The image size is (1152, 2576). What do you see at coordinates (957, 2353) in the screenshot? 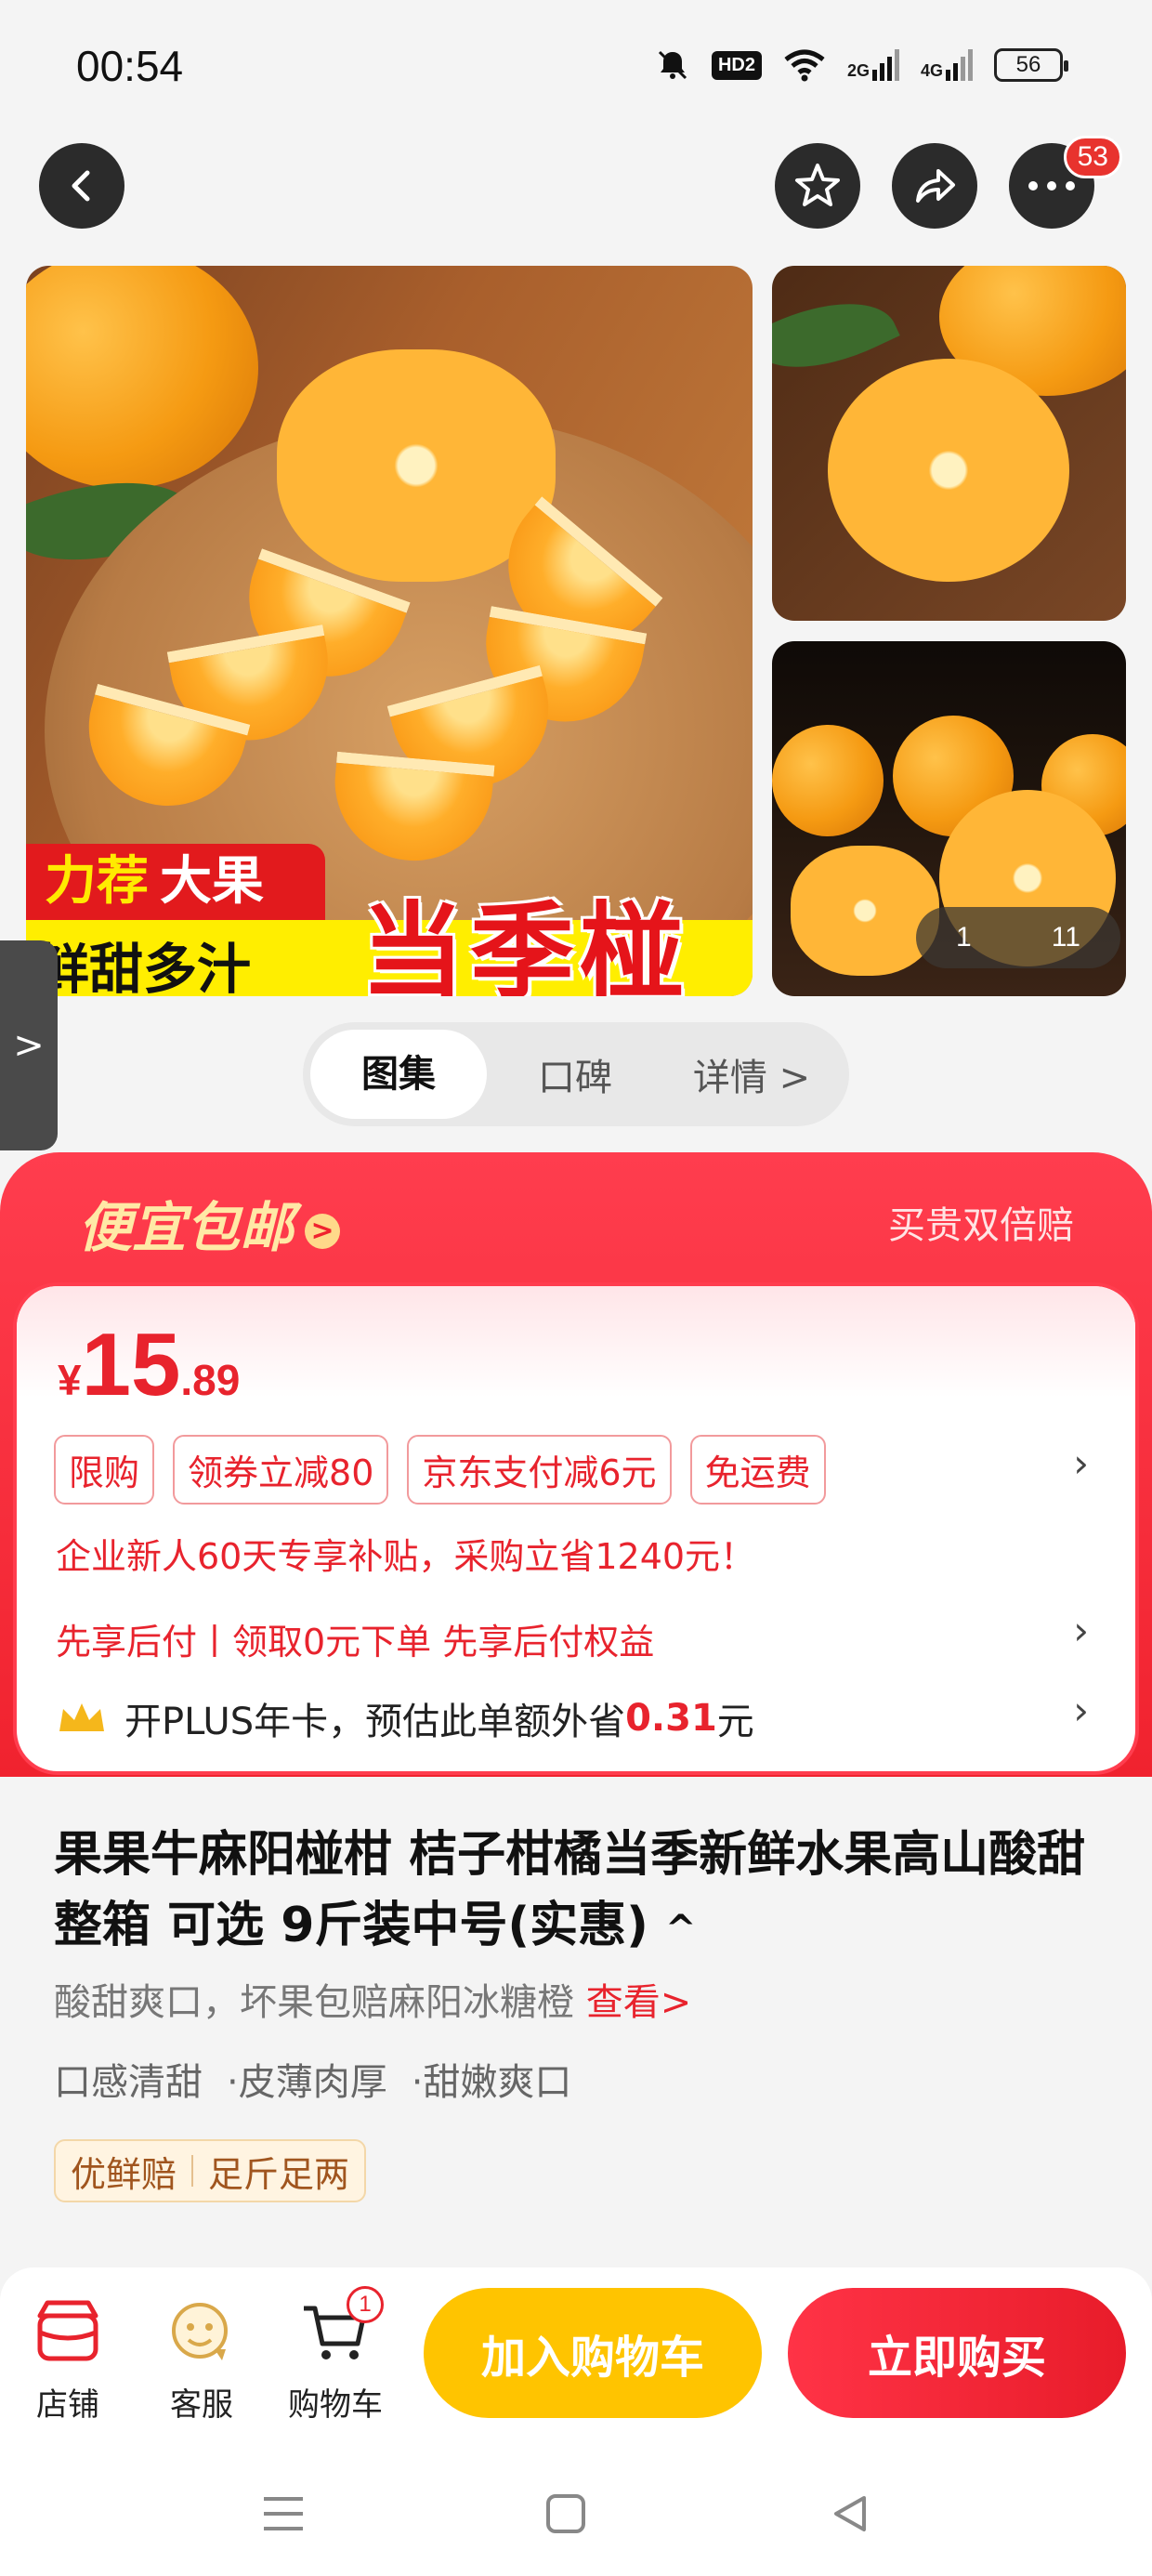
I see `buy-now-button: 立即购买` at bounding box center [957, 2353].